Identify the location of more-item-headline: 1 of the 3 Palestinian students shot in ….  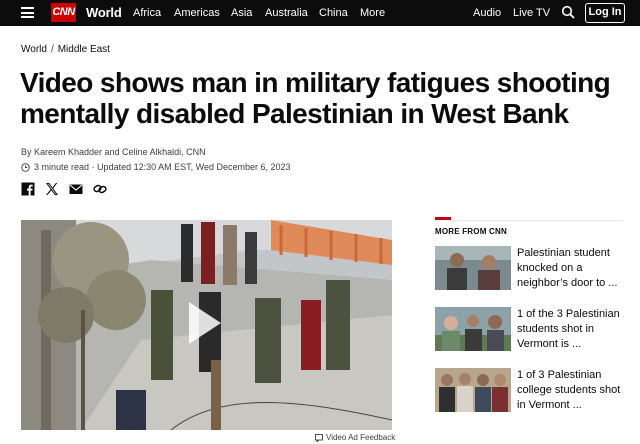
(572, 329).